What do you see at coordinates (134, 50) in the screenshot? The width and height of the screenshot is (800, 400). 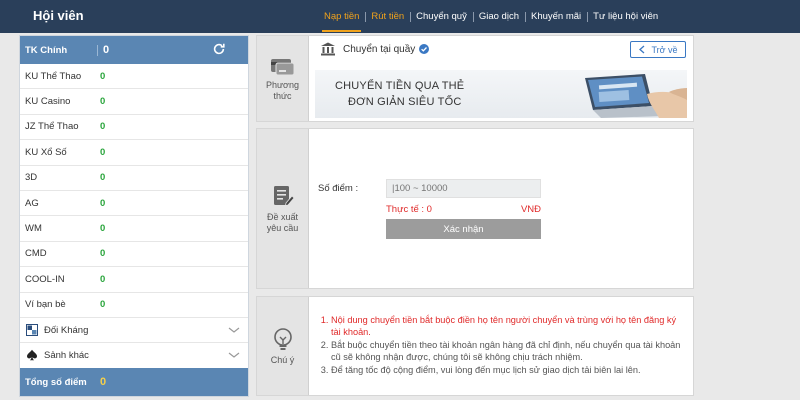 I see `main-account-row: TK Chính 0` at bounding box center [134, 50].